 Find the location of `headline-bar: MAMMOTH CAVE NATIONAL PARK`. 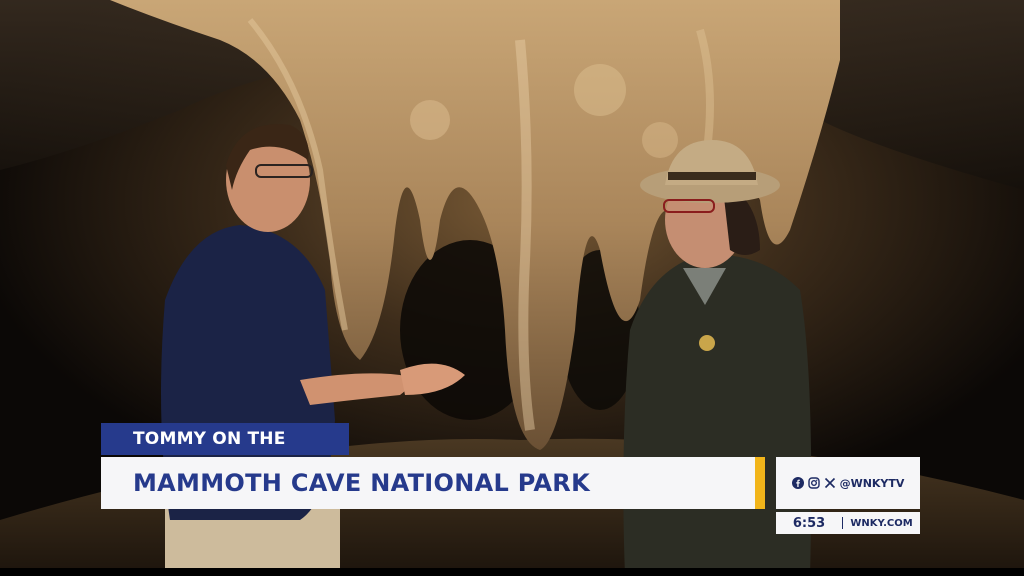

headline-bar: MAMMOTH CAVE NATIONAL PARK is located at coordinates (433, 483).